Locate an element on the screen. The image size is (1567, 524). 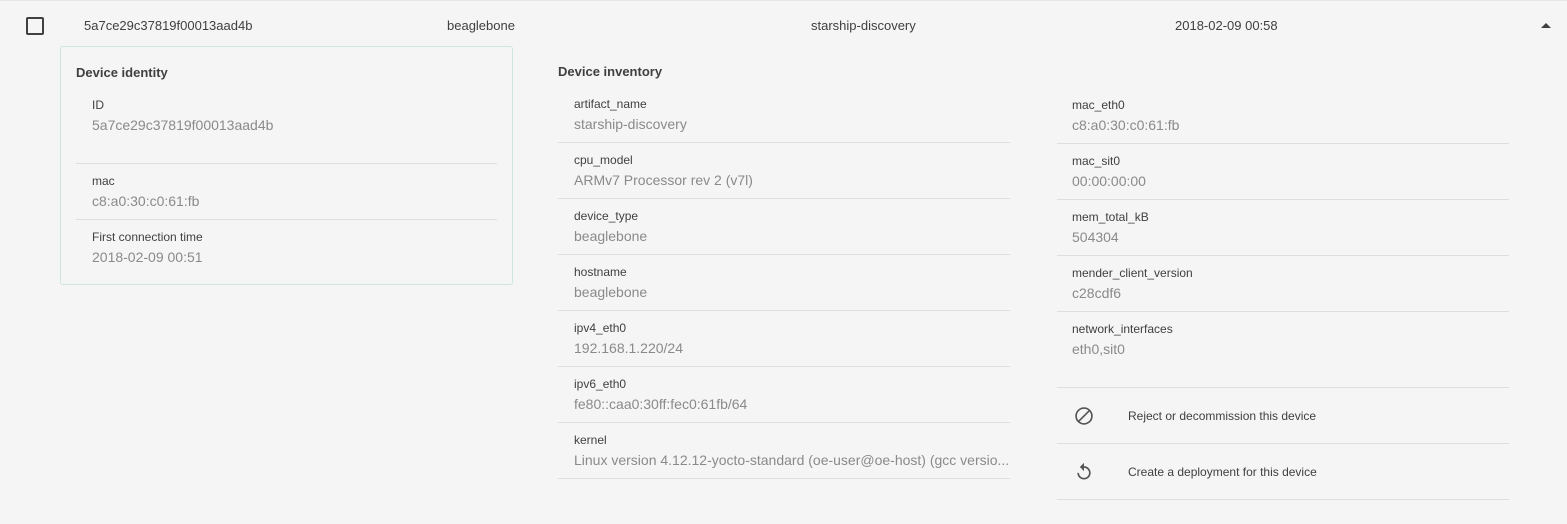
field-value: eth0,sit0 is located at coordinates (1098, 349).